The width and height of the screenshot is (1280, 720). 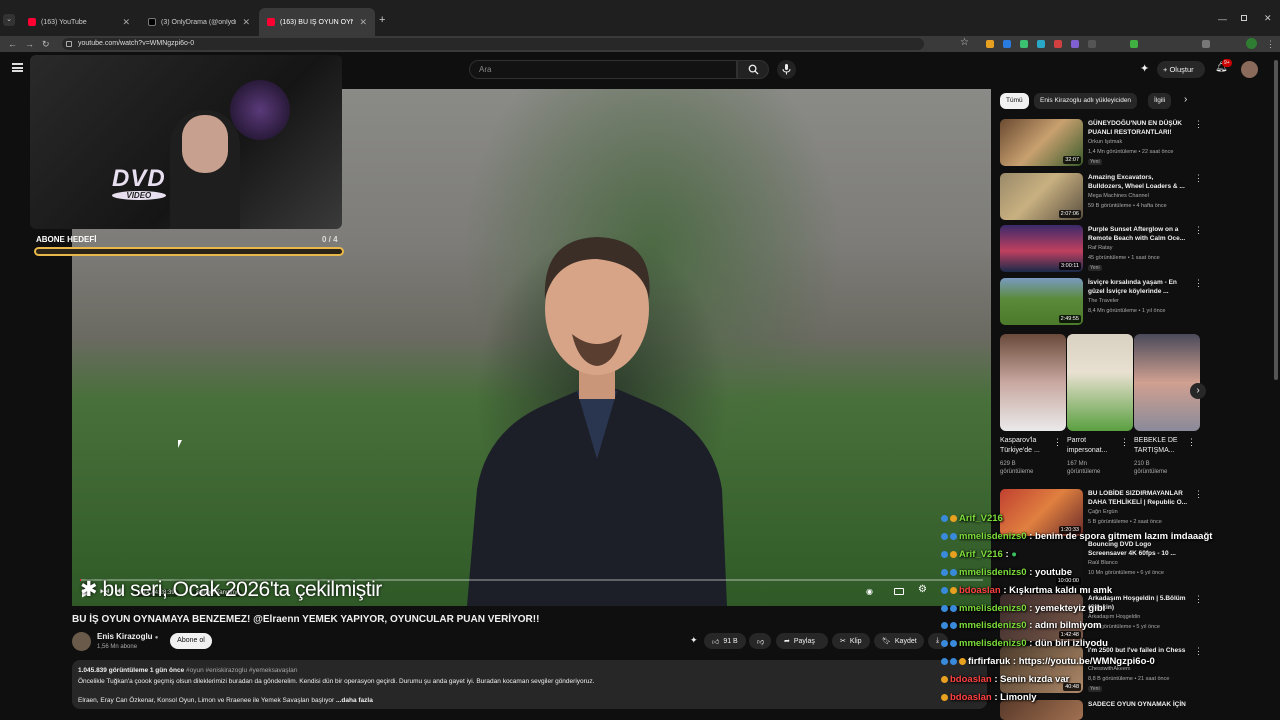 I want to click on duration-badge: 10:00:00, so click(x=1068, y=581).